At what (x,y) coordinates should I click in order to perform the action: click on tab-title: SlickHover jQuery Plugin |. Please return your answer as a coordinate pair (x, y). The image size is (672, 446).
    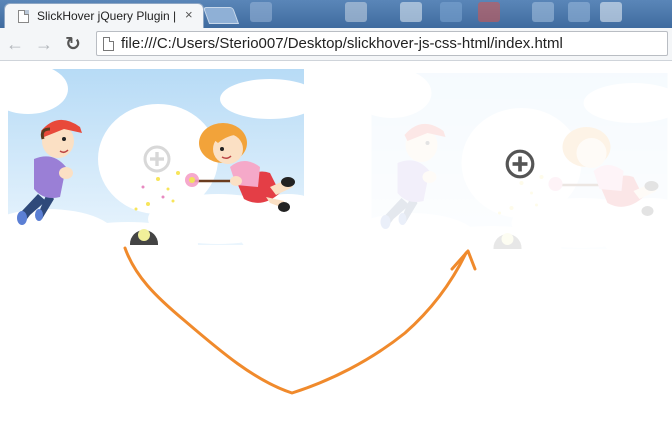
    Looking at the image, I should click on (107, 16).